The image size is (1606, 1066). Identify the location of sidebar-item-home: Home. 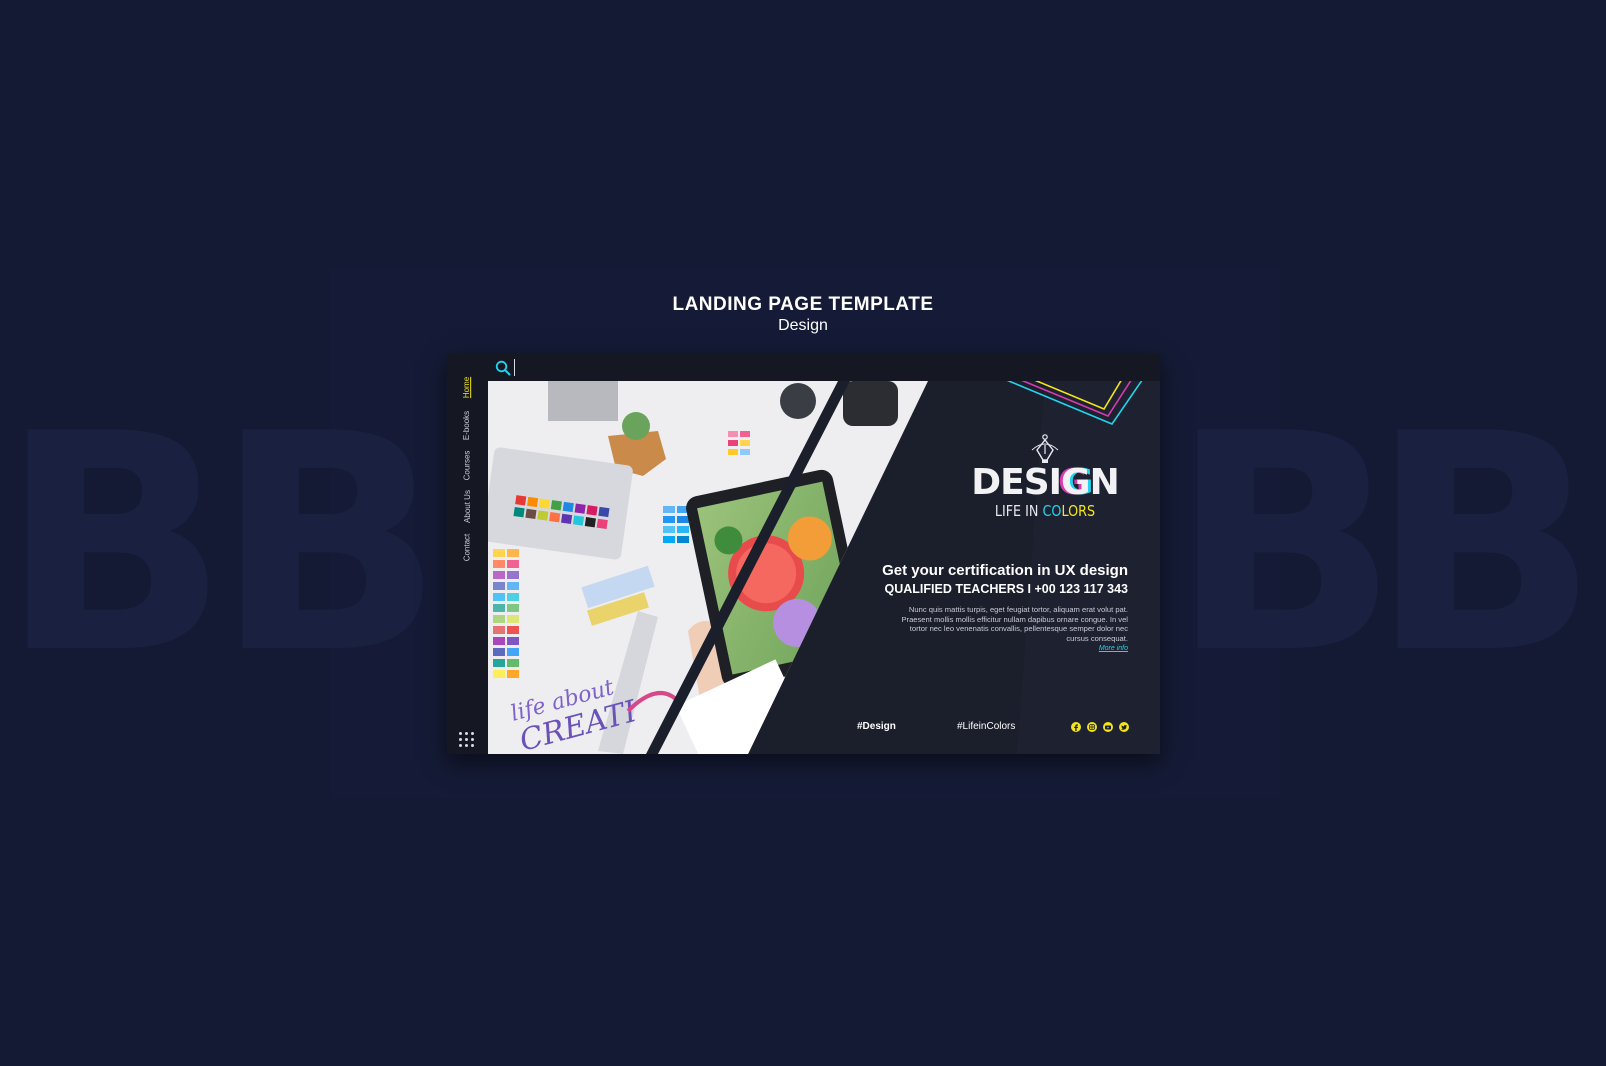
(467, 387).